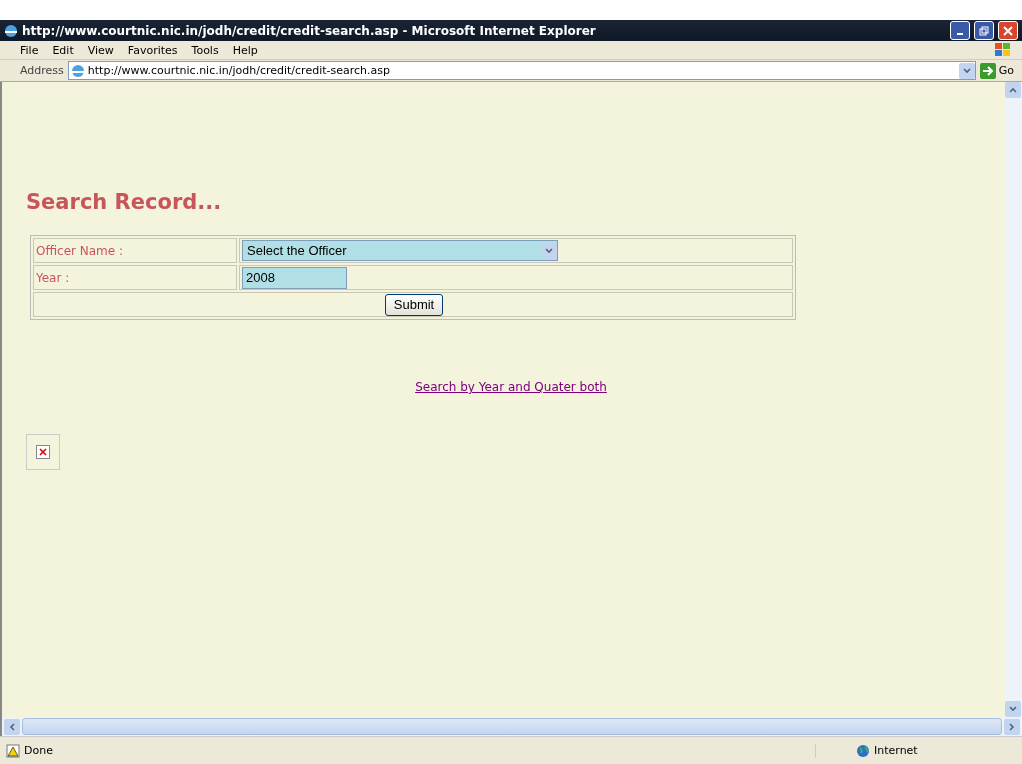 The image size is (1022, 764). What do you see at coordinates (13, 750) in the screenshot?
I see `warning-page-icon` at bounding box center [13, 750].